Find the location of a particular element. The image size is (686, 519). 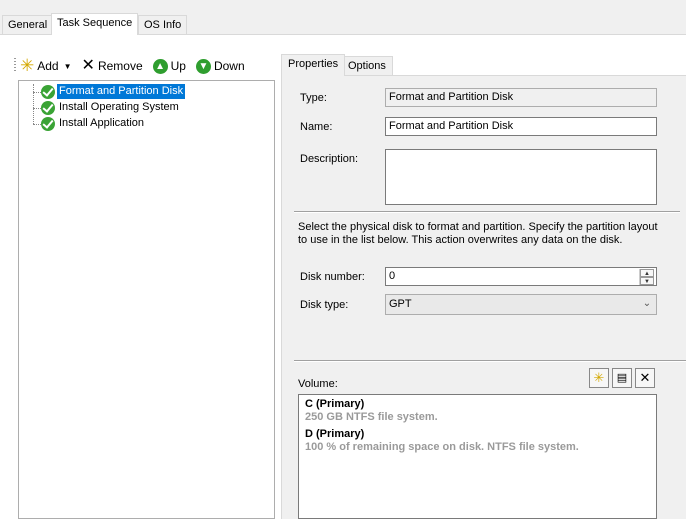

up-button: ▲ Up is located at coordinates (169, 66).